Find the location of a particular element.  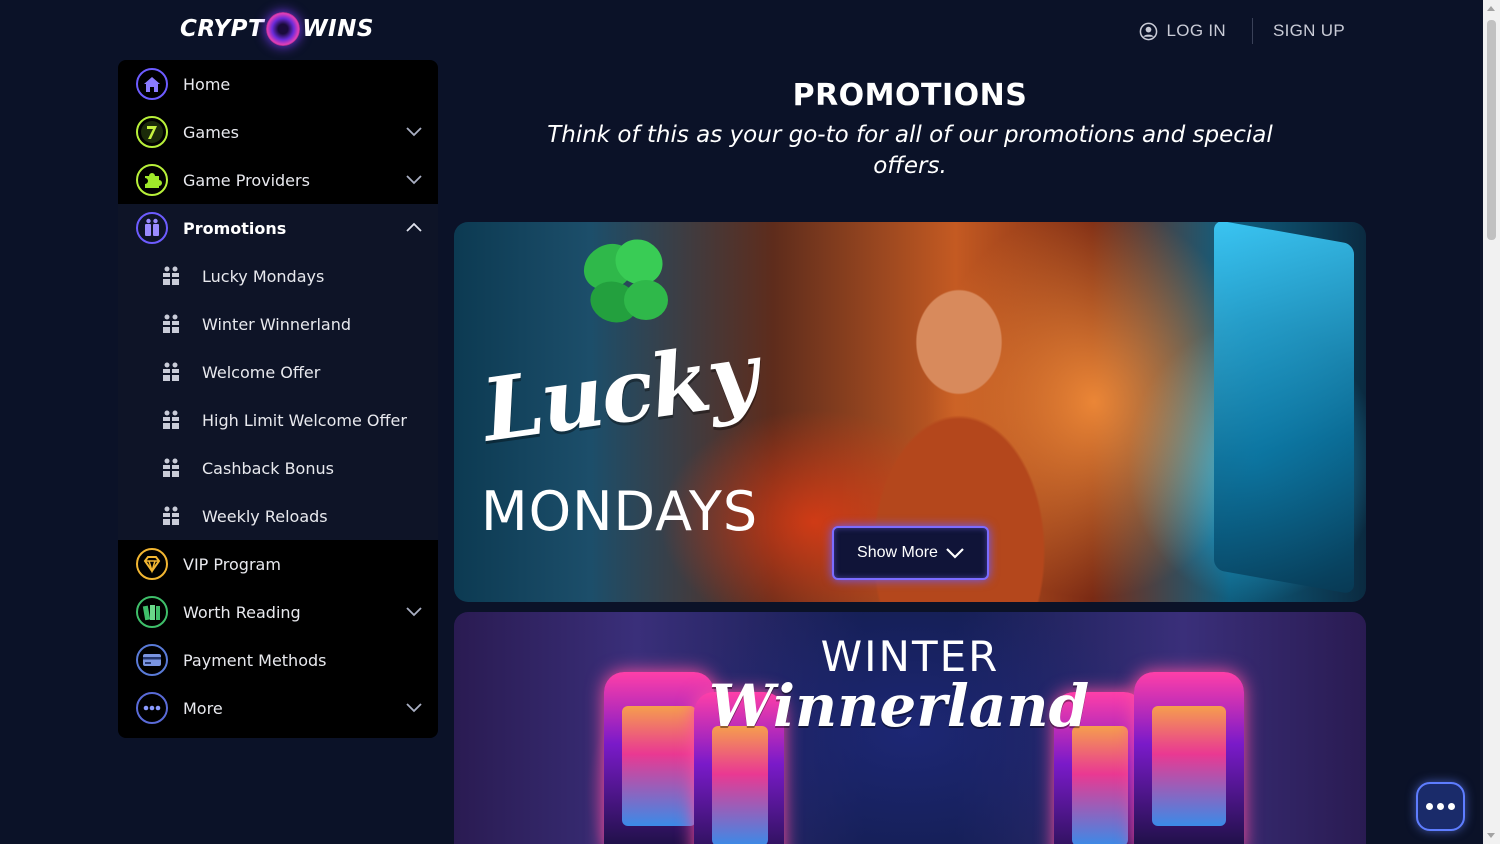

sidebar-subitem-winter-winnerland: Winter Winnerland is located at coordinates (278, 324).